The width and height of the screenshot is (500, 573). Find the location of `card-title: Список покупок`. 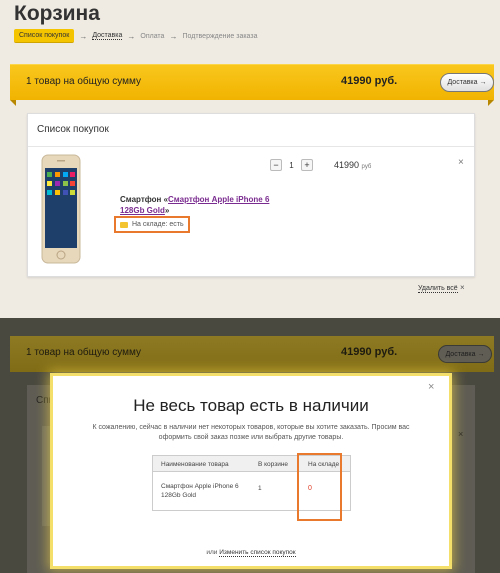

card-title: Список покупок is located at coordinates (251, 130).